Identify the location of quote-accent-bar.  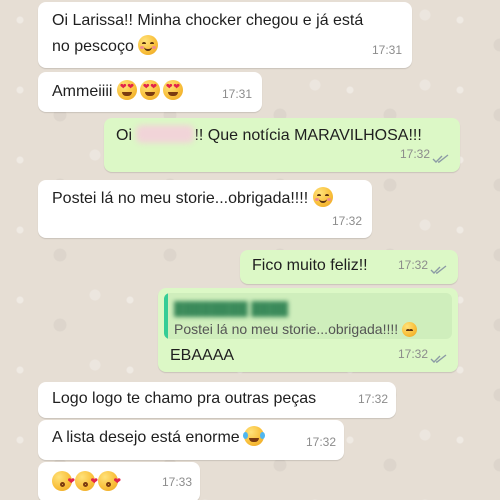
(166, 316).